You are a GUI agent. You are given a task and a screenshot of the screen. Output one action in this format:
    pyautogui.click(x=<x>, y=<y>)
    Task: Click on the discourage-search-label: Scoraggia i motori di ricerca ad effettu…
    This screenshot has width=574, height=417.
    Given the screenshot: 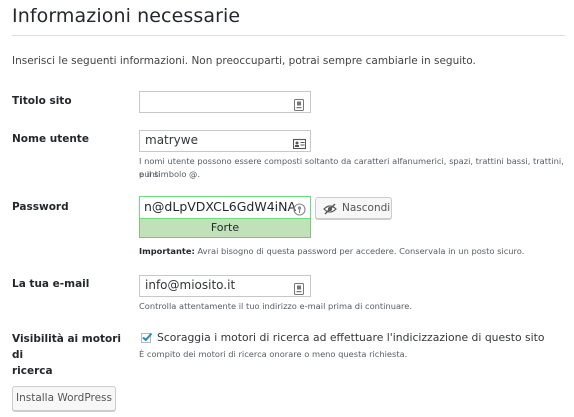 What is the action you would take?
    pyautogui.click(x=351, y=337)
    